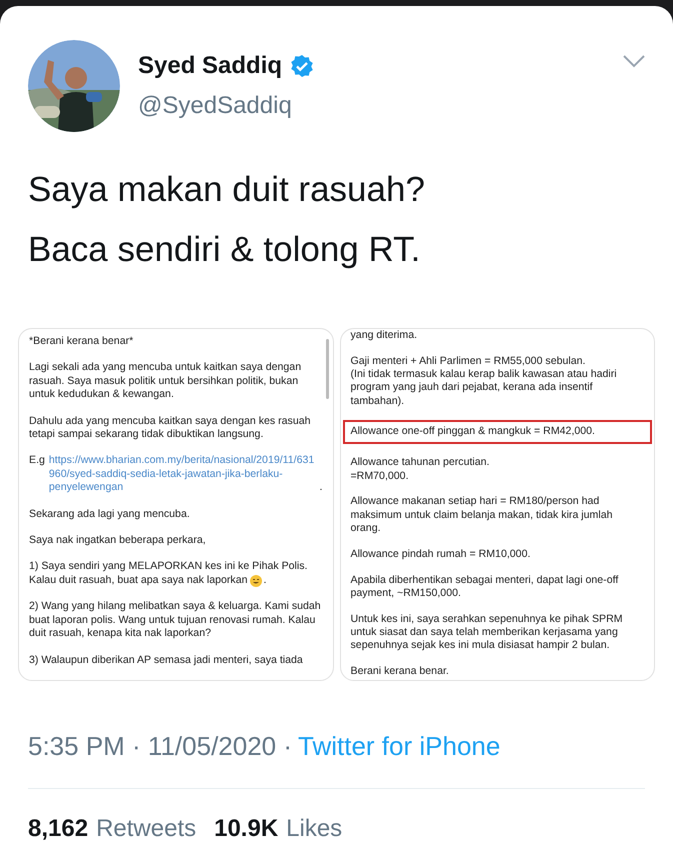 The height and width of the screenshot is (861, 673). Describe the element at coordinates (482, 515) in the screenshot. I see `paragraph: Allowance makanan setiap hari = RM180/person had maksimum untuk claim belanja makan, tidak kira jumlah orang.` at that location.